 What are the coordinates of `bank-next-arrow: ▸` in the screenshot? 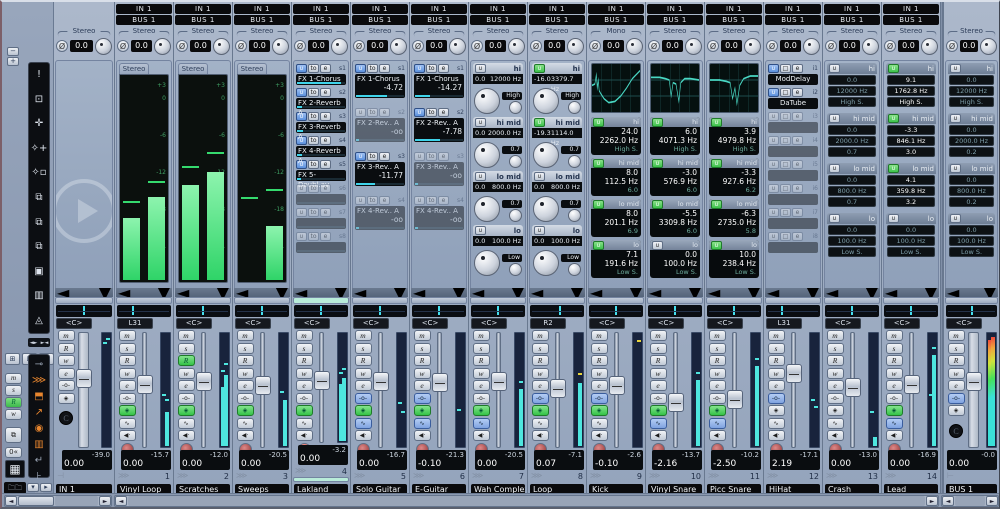 It's located at (46, 487).